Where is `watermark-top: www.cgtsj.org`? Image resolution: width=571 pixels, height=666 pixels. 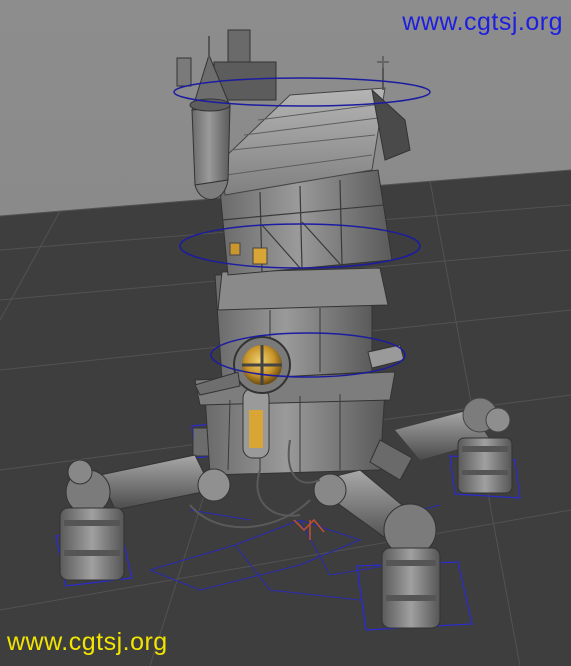 watermark-top: www.cgtsj.org is located at coordinates (482, 22).